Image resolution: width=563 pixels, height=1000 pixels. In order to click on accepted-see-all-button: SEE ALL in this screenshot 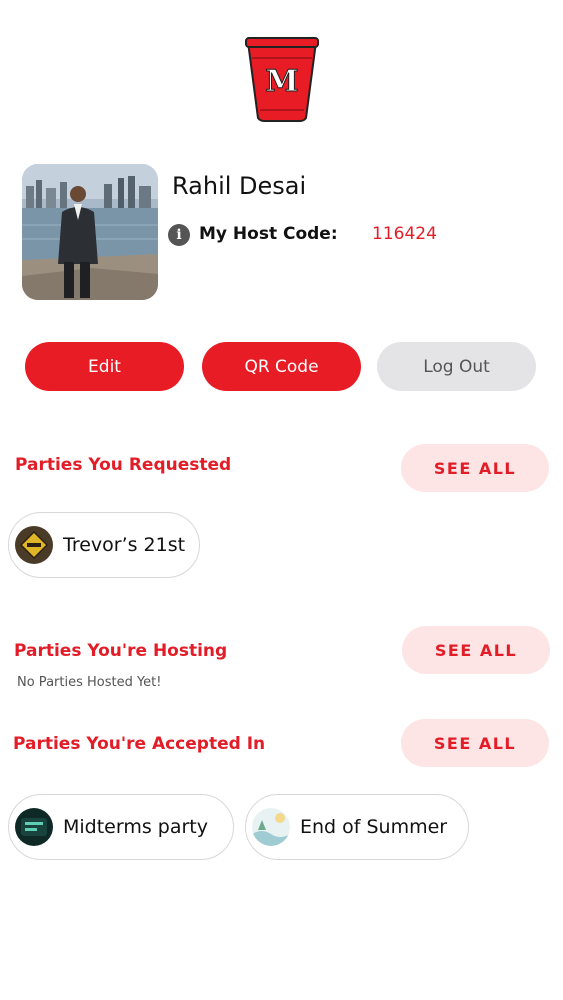, I will do `click(475, 743)`.